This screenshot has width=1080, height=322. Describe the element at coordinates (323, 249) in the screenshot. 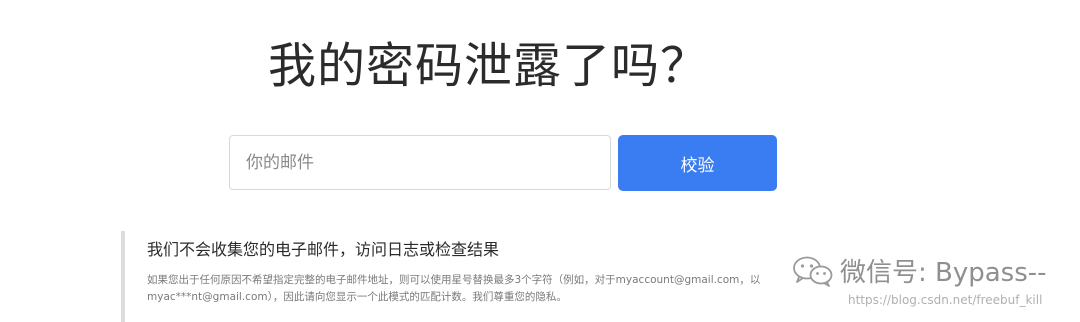

I see `notice-heading: 我们不会收集您的电子邮件，访问日志或检查结果` at that location.